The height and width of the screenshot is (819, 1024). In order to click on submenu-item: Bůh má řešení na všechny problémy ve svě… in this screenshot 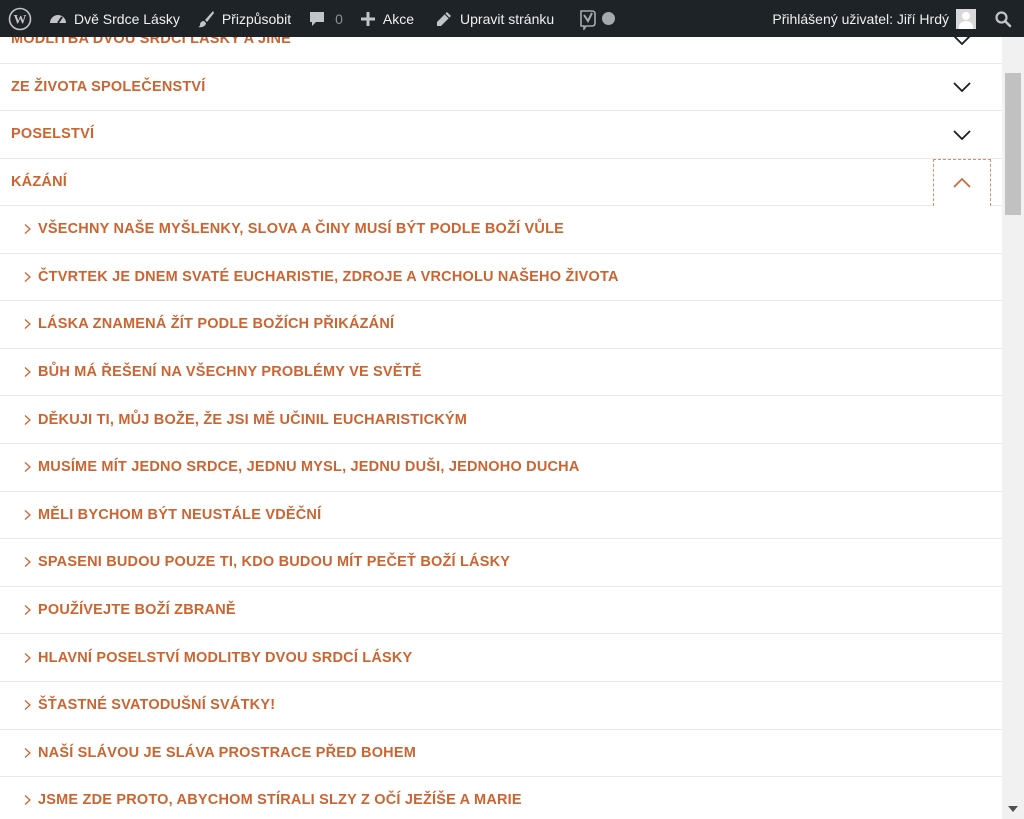, I will do `click(501, 373)`.